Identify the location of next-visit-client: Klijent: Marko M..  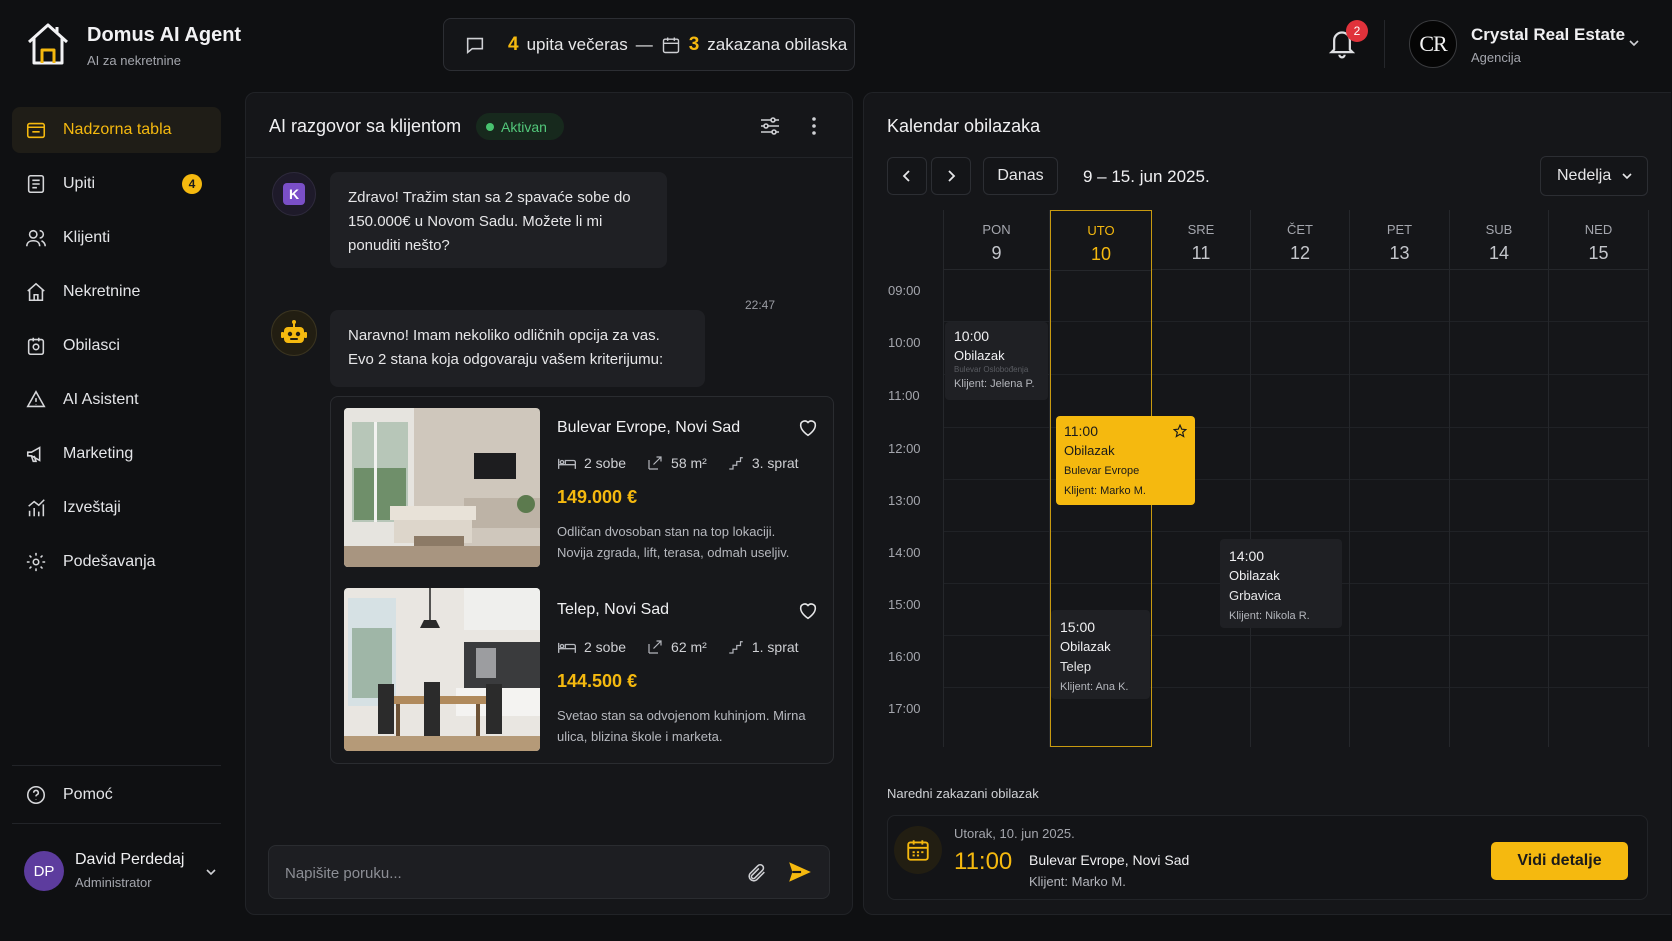
(1077, 881).